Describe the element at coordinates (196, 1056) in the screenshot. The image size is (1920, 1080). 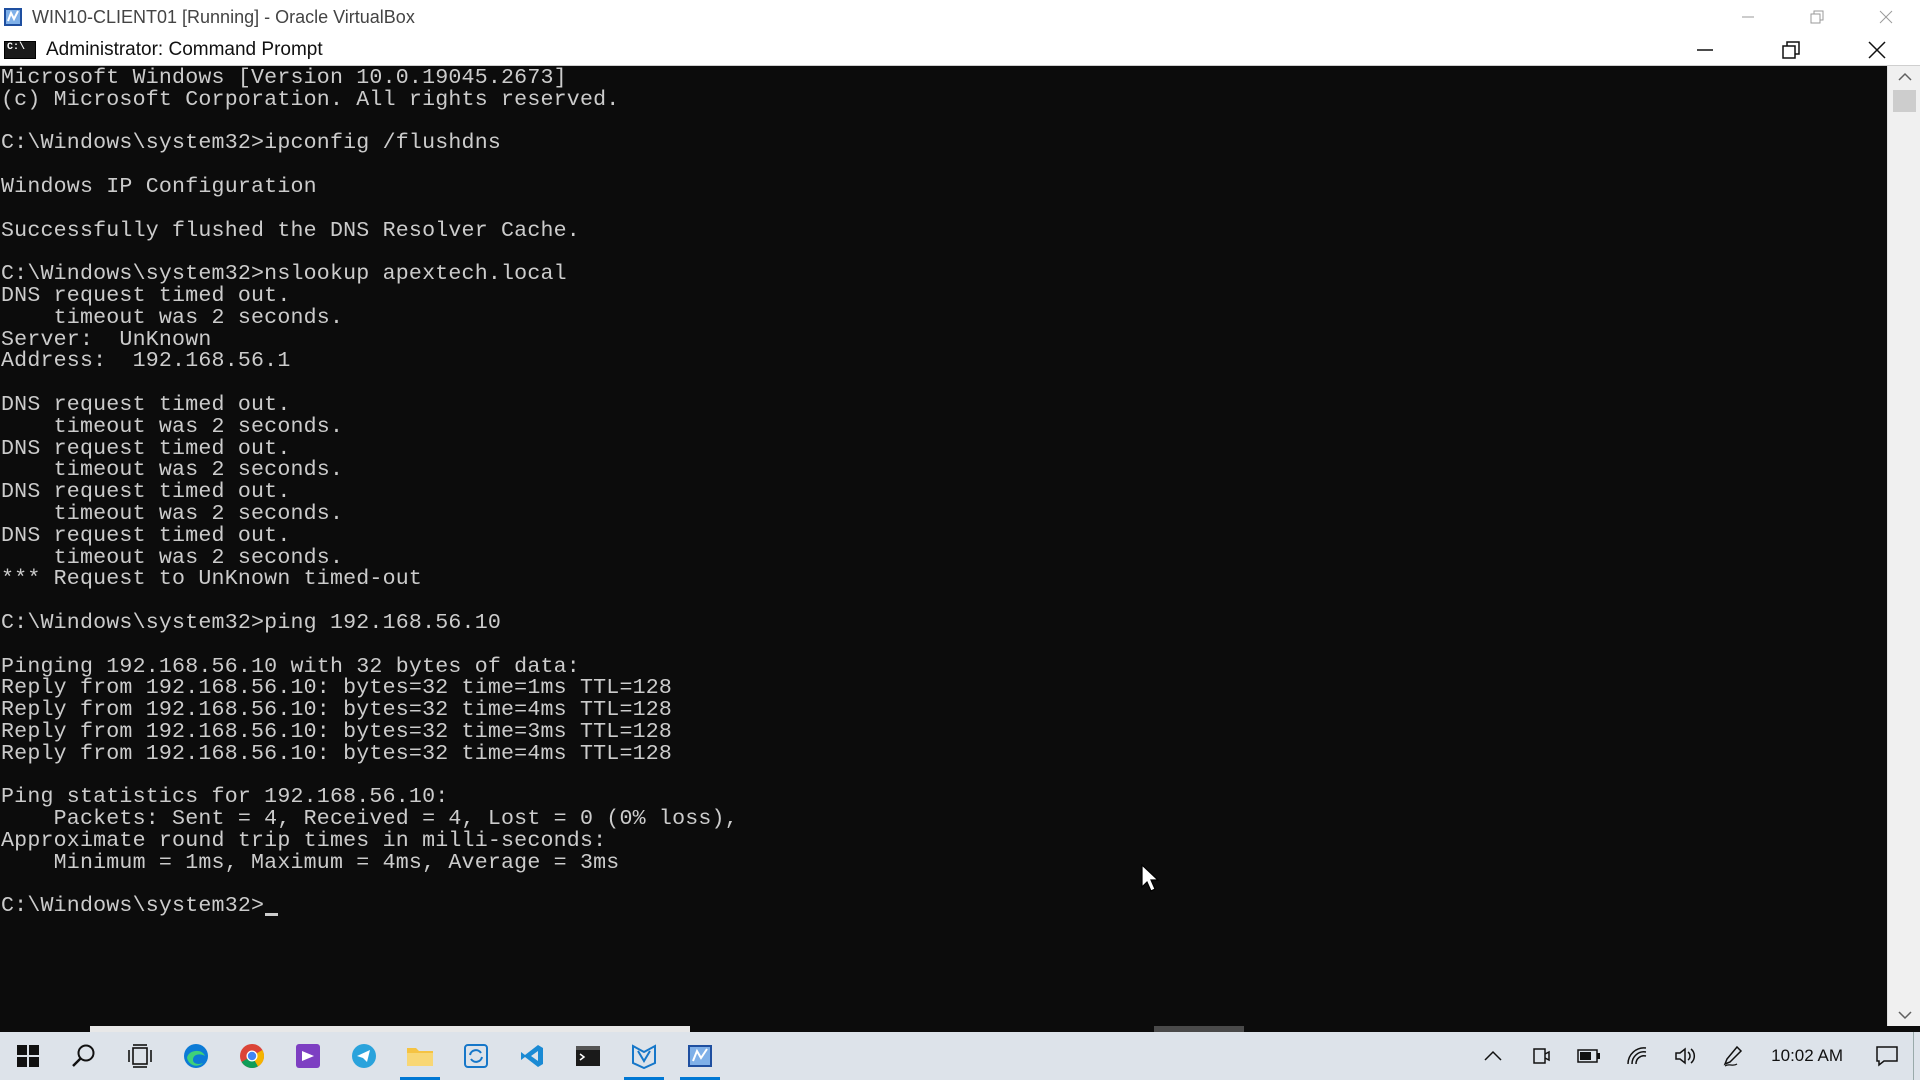
I see `edge-button` at that location.